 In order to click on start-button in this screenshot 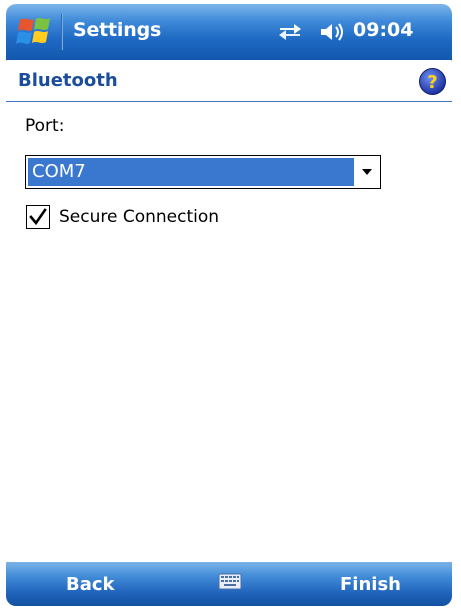, I will do `click(34, 32)`.